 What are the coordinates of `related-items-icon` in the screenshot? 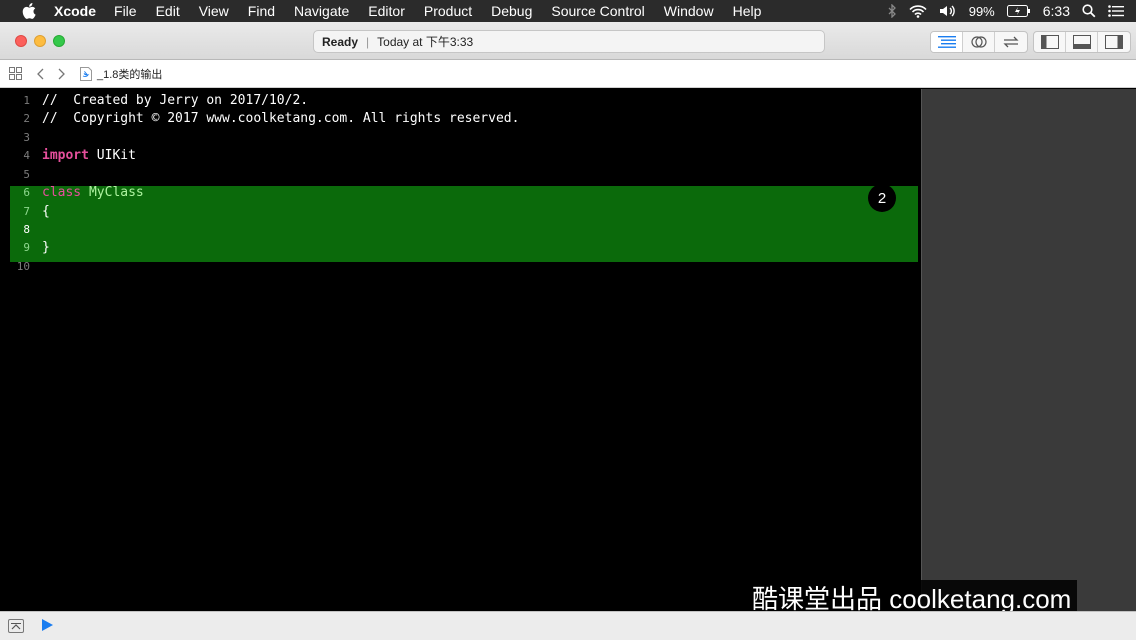 It's located at (15, 73).